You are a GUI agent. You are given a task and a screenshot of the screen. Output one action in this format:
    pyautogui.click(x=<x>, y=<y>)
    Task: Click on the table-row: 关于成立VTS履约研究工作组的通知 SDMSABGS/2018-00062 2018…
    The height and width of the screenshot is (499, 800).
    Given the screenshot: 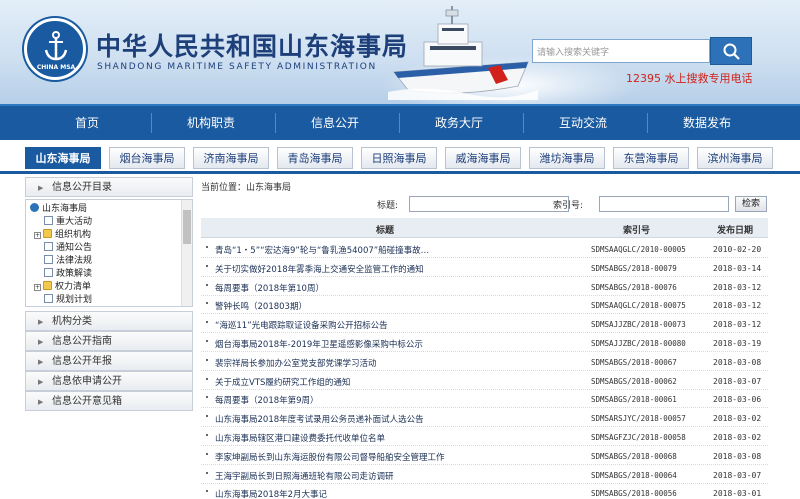 What is the action you would take?
    pyautogui.click(x=484, y=381)
    